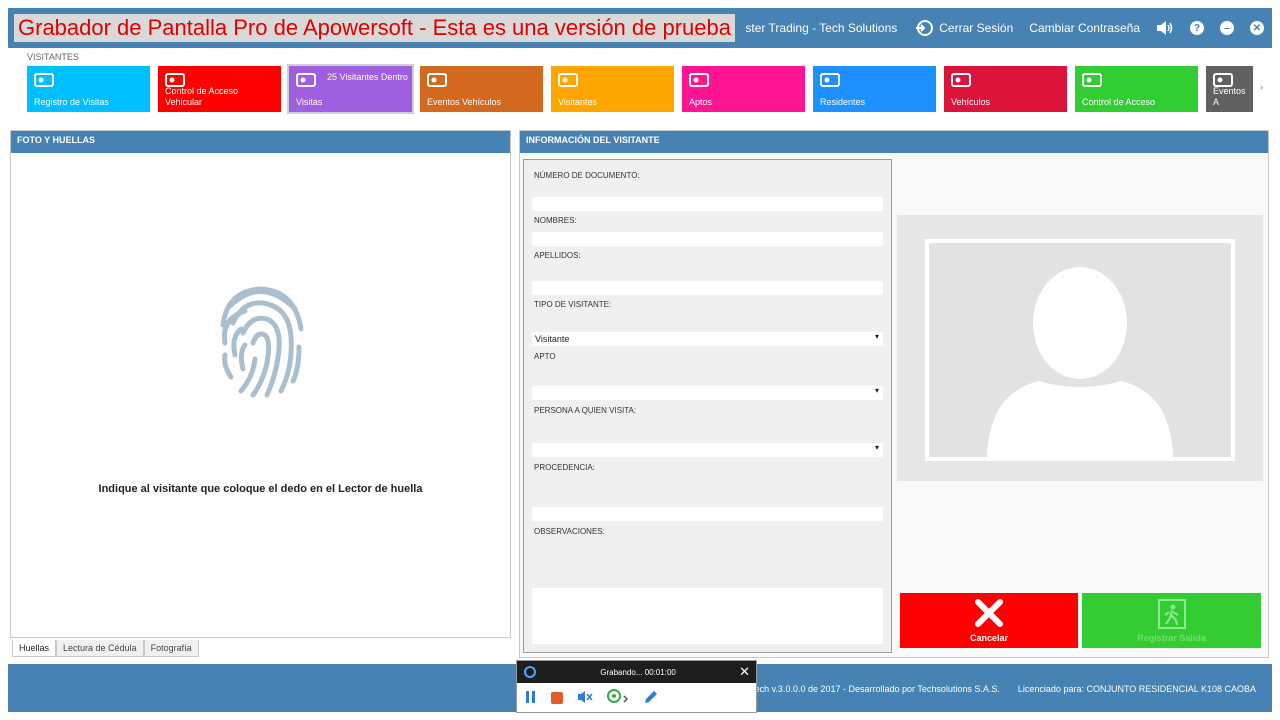  What do you see at coordinates (44, 80) in the screenshot?
I see `id-card-icon` at bounding box center [44, 80].